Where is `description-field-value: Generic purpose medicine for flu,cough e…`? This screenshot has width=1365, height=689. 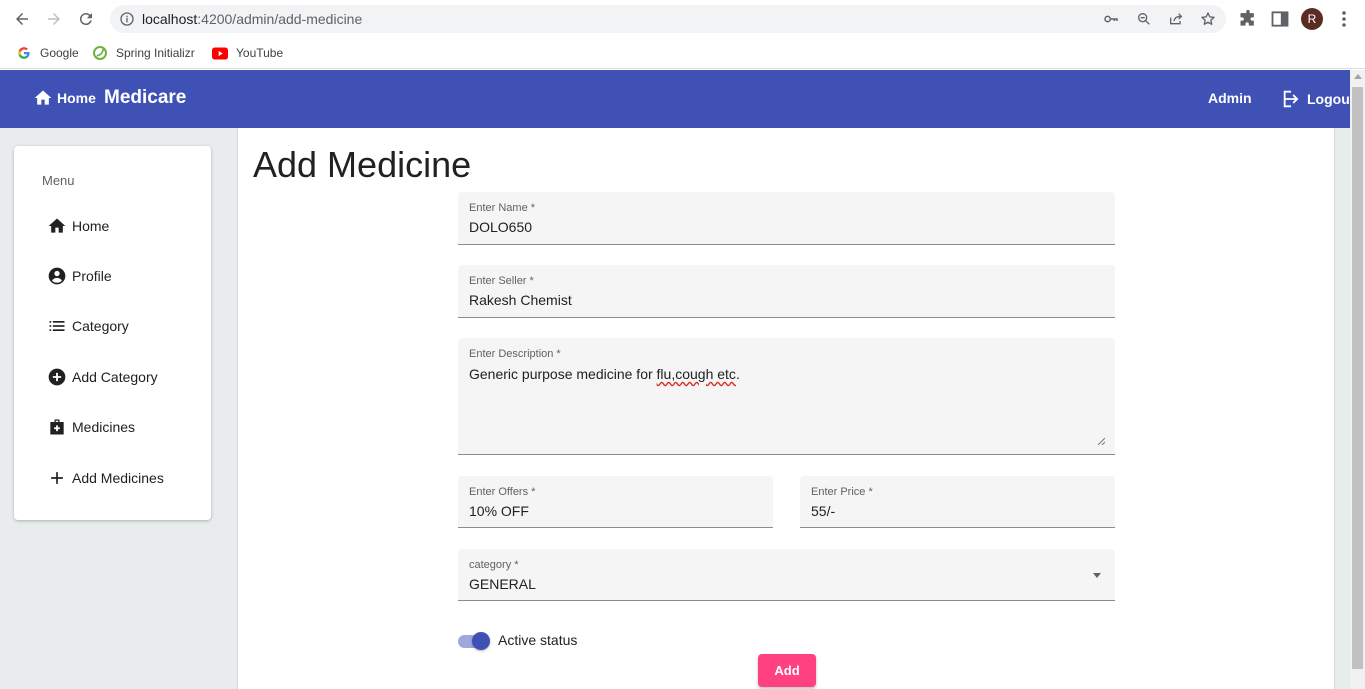
description-field-value: Generic purpose medicine for flu,cough e… is located at coordinates (604, 374).